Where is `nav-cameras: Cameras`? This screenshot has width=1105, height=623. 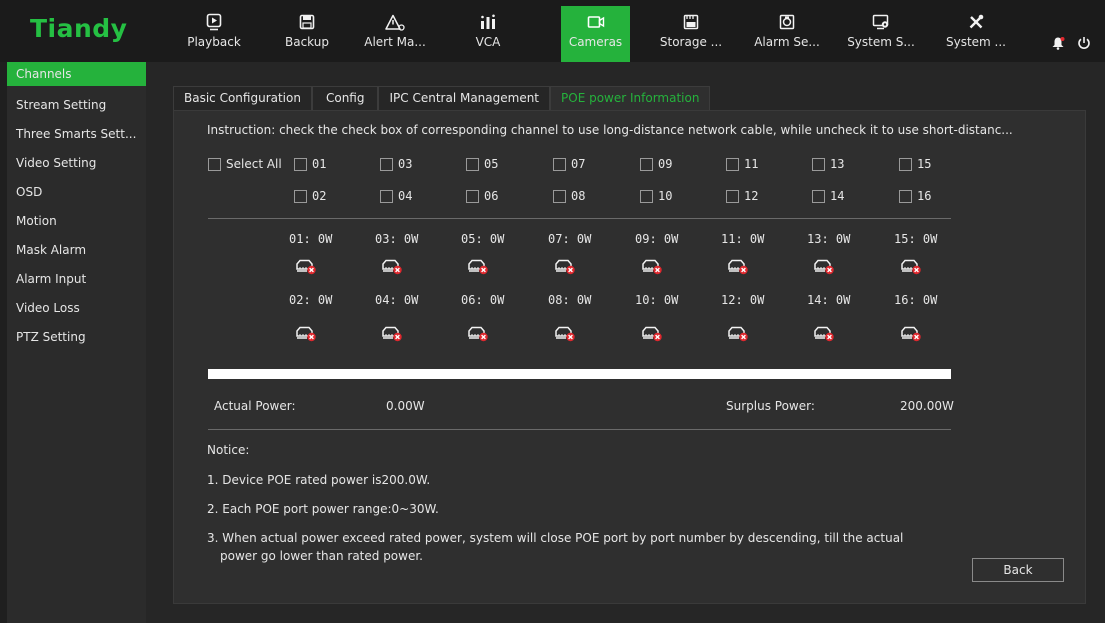
nav-cameras: Cameras is located at coordinates (595, 34).